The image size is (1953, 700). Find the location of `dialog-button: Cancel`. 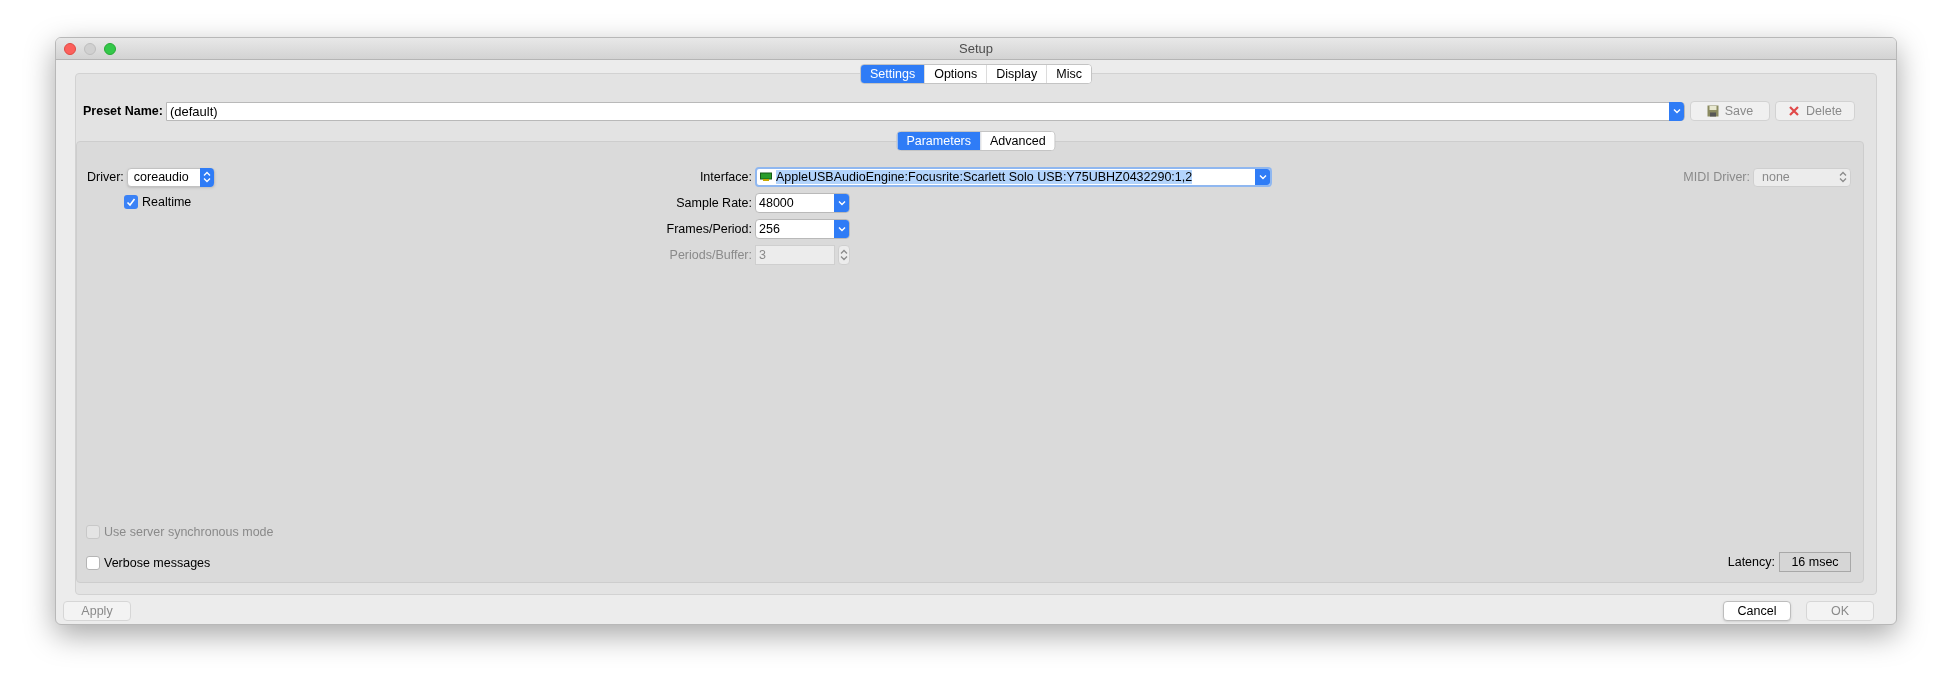

dialog-button: Cancel is located at coordinates (1757, 611).